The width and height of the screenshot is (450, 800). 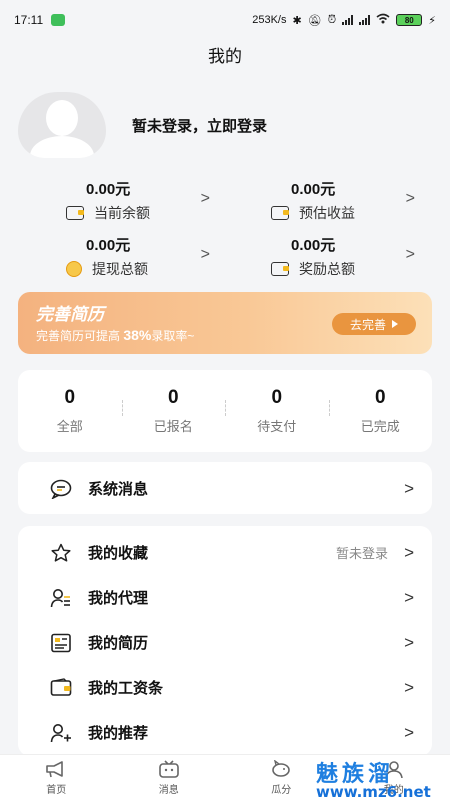 I want to click on stat-label: 预估收益, so click(x=327, y=213).